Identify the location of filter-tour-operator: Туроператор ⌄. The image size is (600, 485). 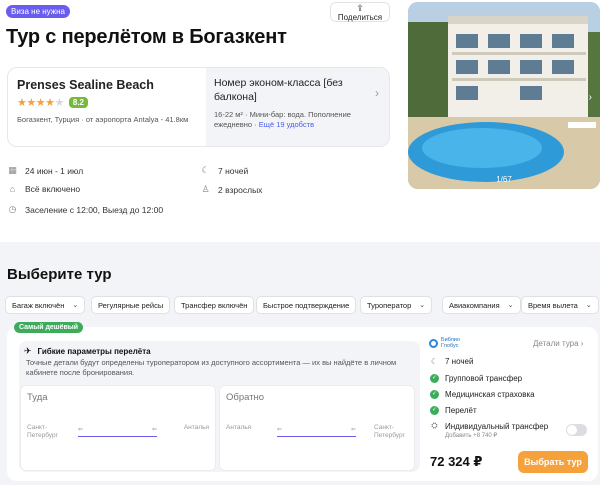
(396, 305).